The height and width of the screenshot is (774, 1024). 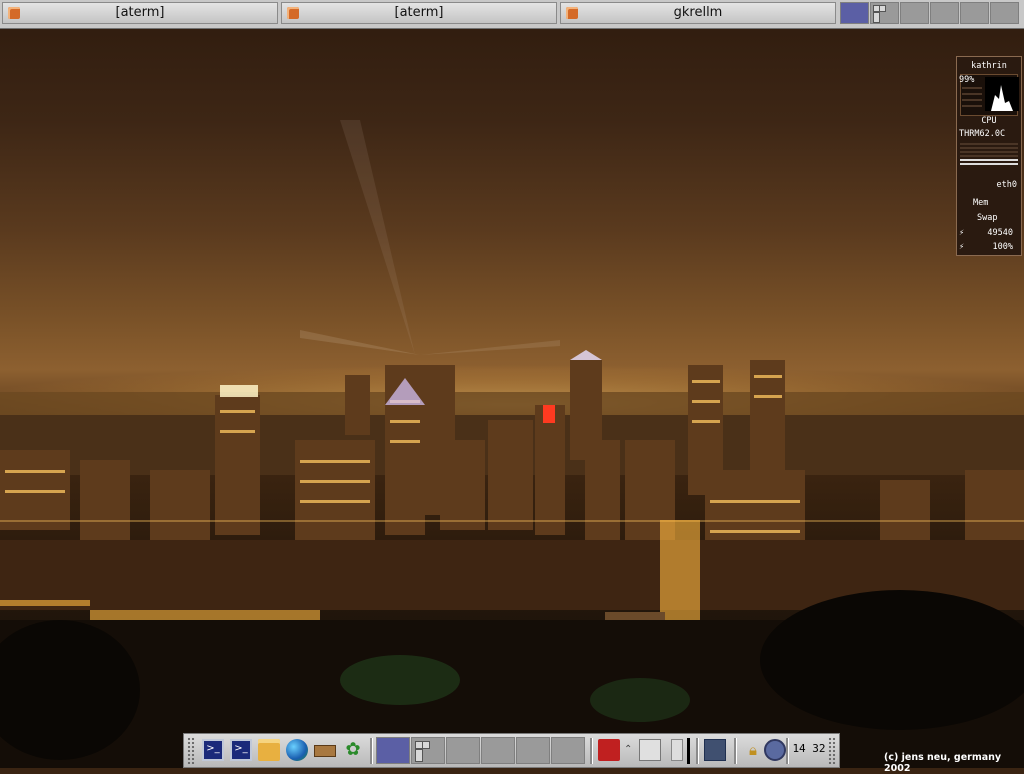 I want to click on cpu-load: 99%, so click(x=967, y=80).